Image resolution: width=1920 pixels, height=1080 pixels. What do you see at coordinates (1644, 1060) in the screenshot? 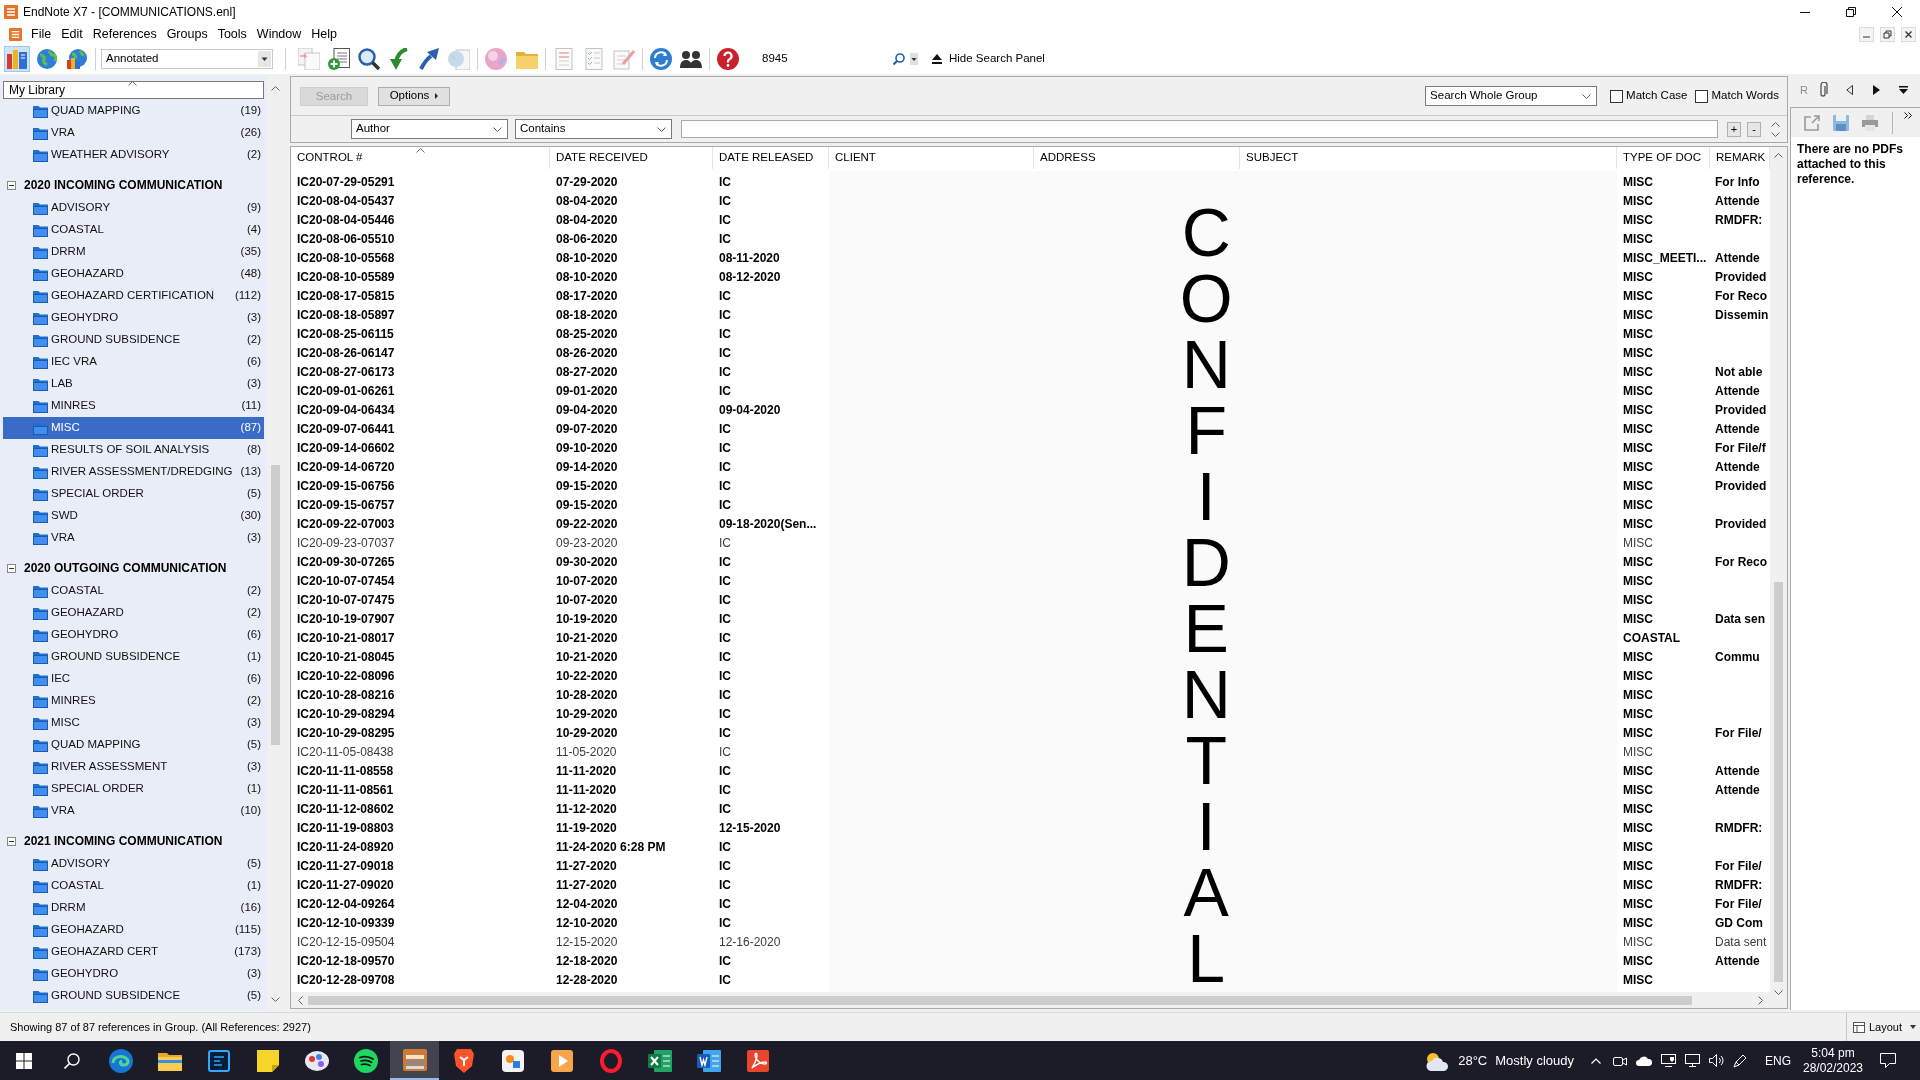
I see `cloud-icon` at bounding box center [1644, 1060].